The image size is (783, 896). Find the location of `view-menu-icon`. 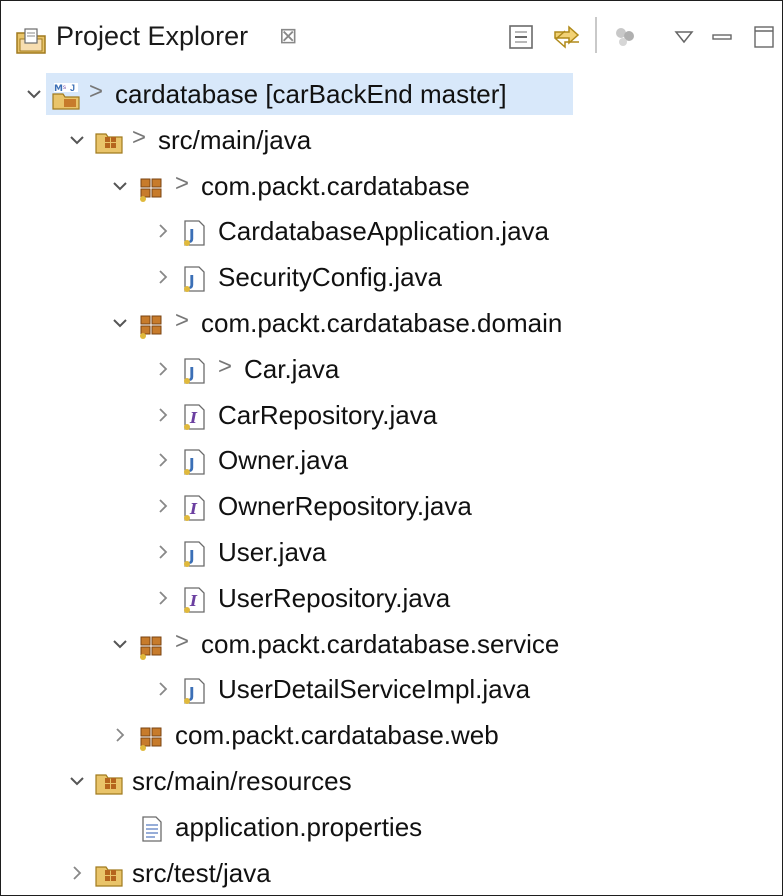

view-menu-icon is located at coordinates (684, 37).